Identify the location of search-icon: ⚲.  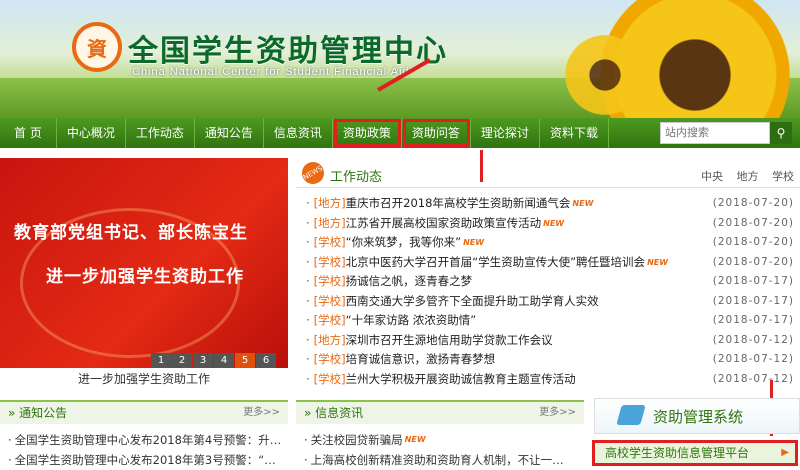
(781, 133).